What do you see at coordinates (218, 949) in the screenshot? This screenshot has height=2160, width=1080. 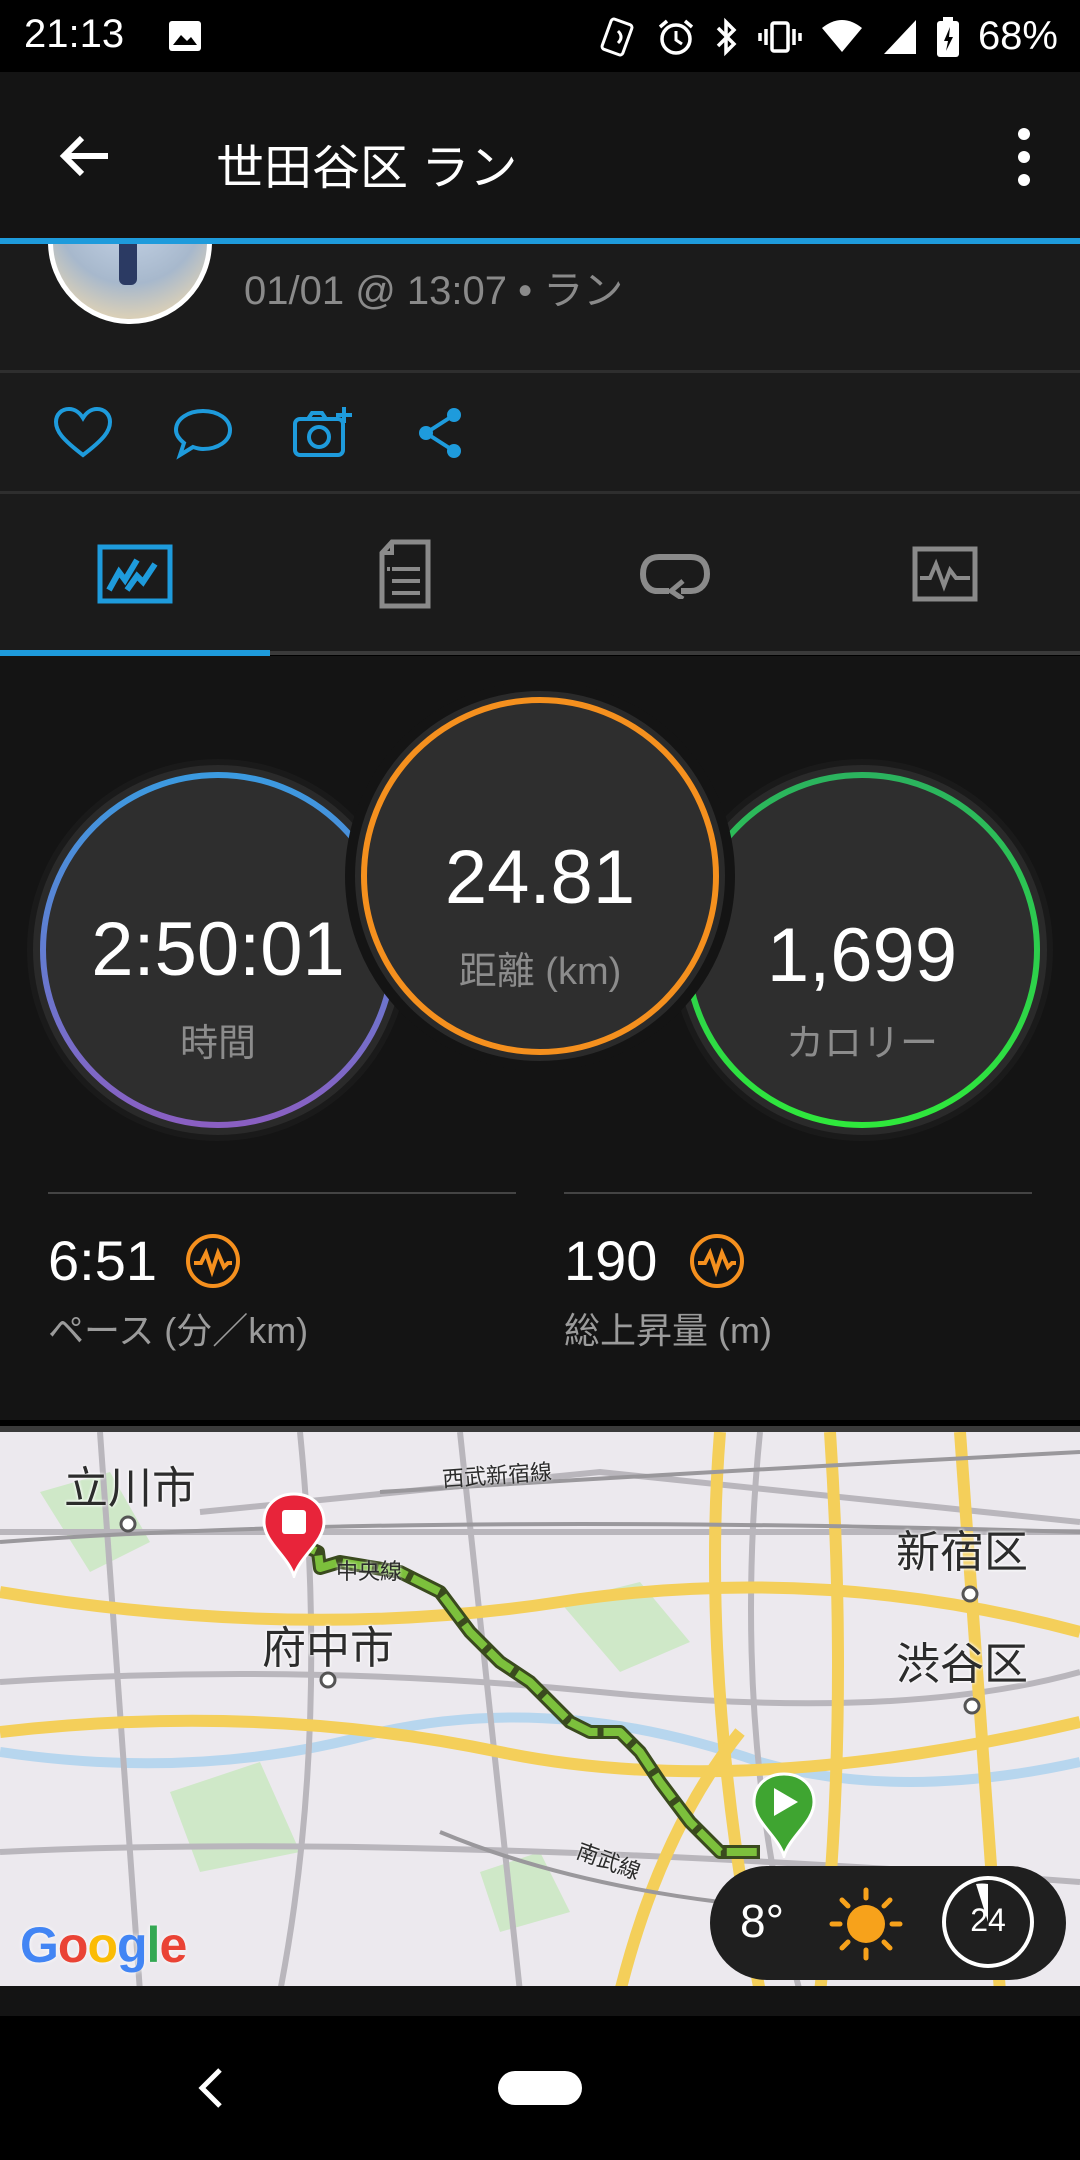 I see `time-value: 2:50:01` at bounding box center [218, 949].